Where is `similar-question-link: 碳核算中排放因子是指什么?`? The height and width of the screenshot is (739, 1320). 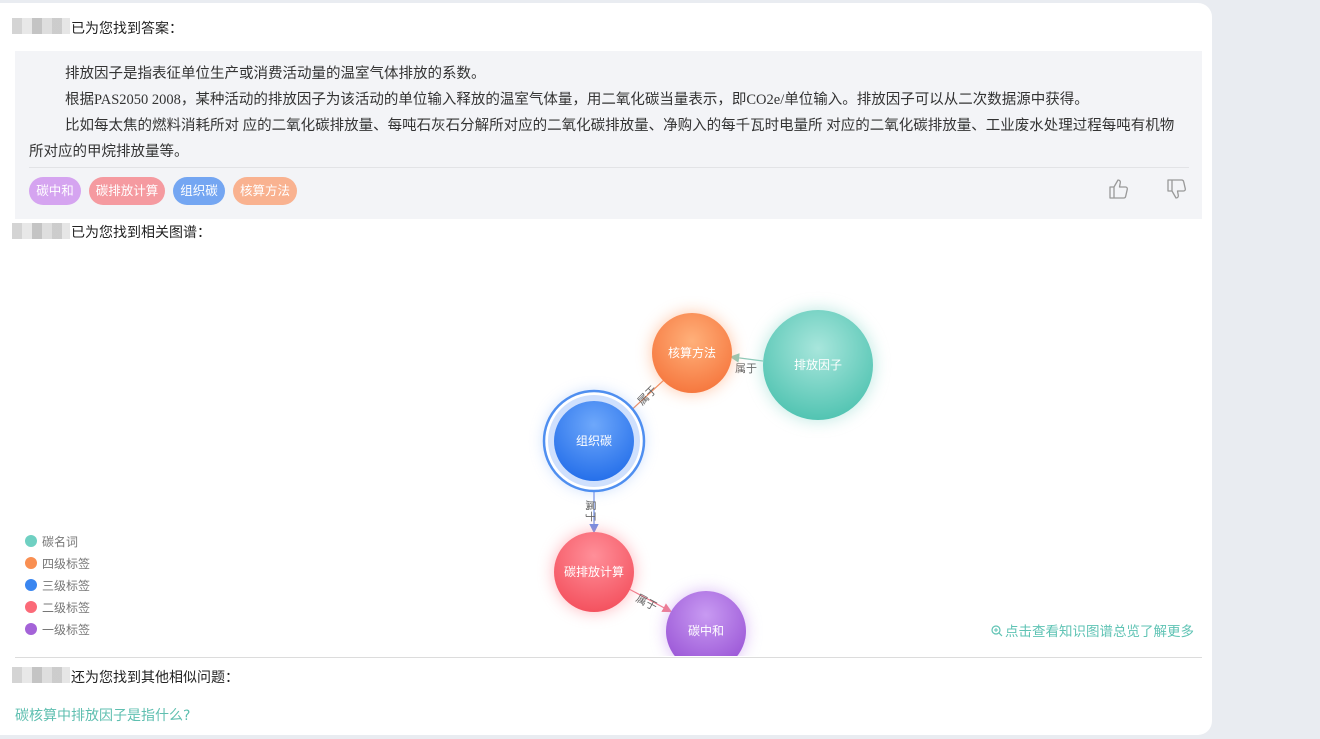
similar-question-link: 碳核算中排放因子是指什么? is located at coordinates (102, 715).